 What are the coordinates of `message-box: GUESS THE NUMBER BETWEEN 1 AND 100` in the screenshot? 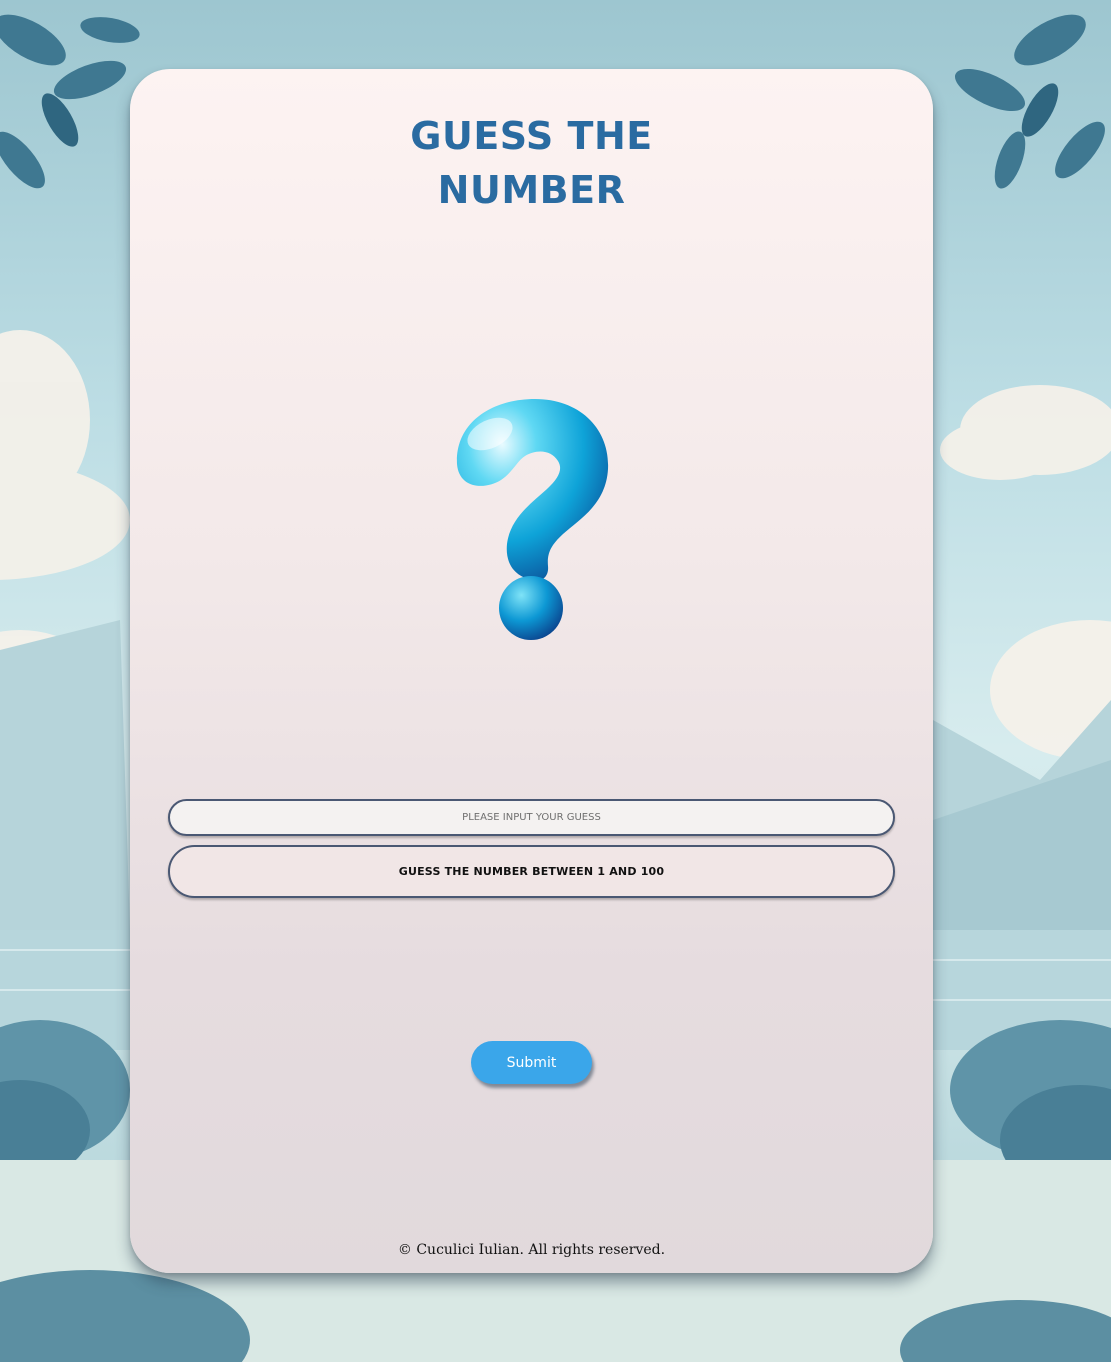 It's located at (531, 871).